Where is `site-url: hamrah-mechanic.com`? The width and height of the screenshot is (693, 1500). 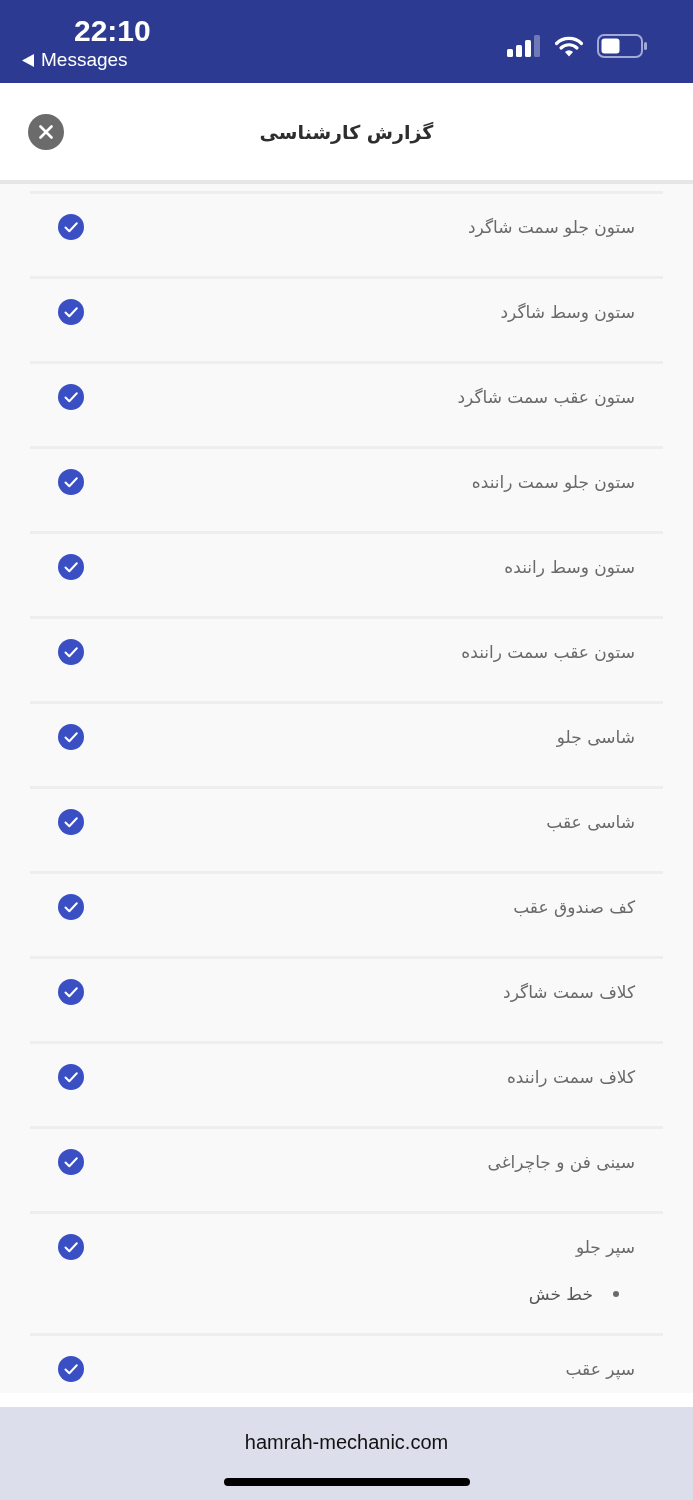
site-url: hamrah-mechanic.com is located at coordinates (346, 1442).